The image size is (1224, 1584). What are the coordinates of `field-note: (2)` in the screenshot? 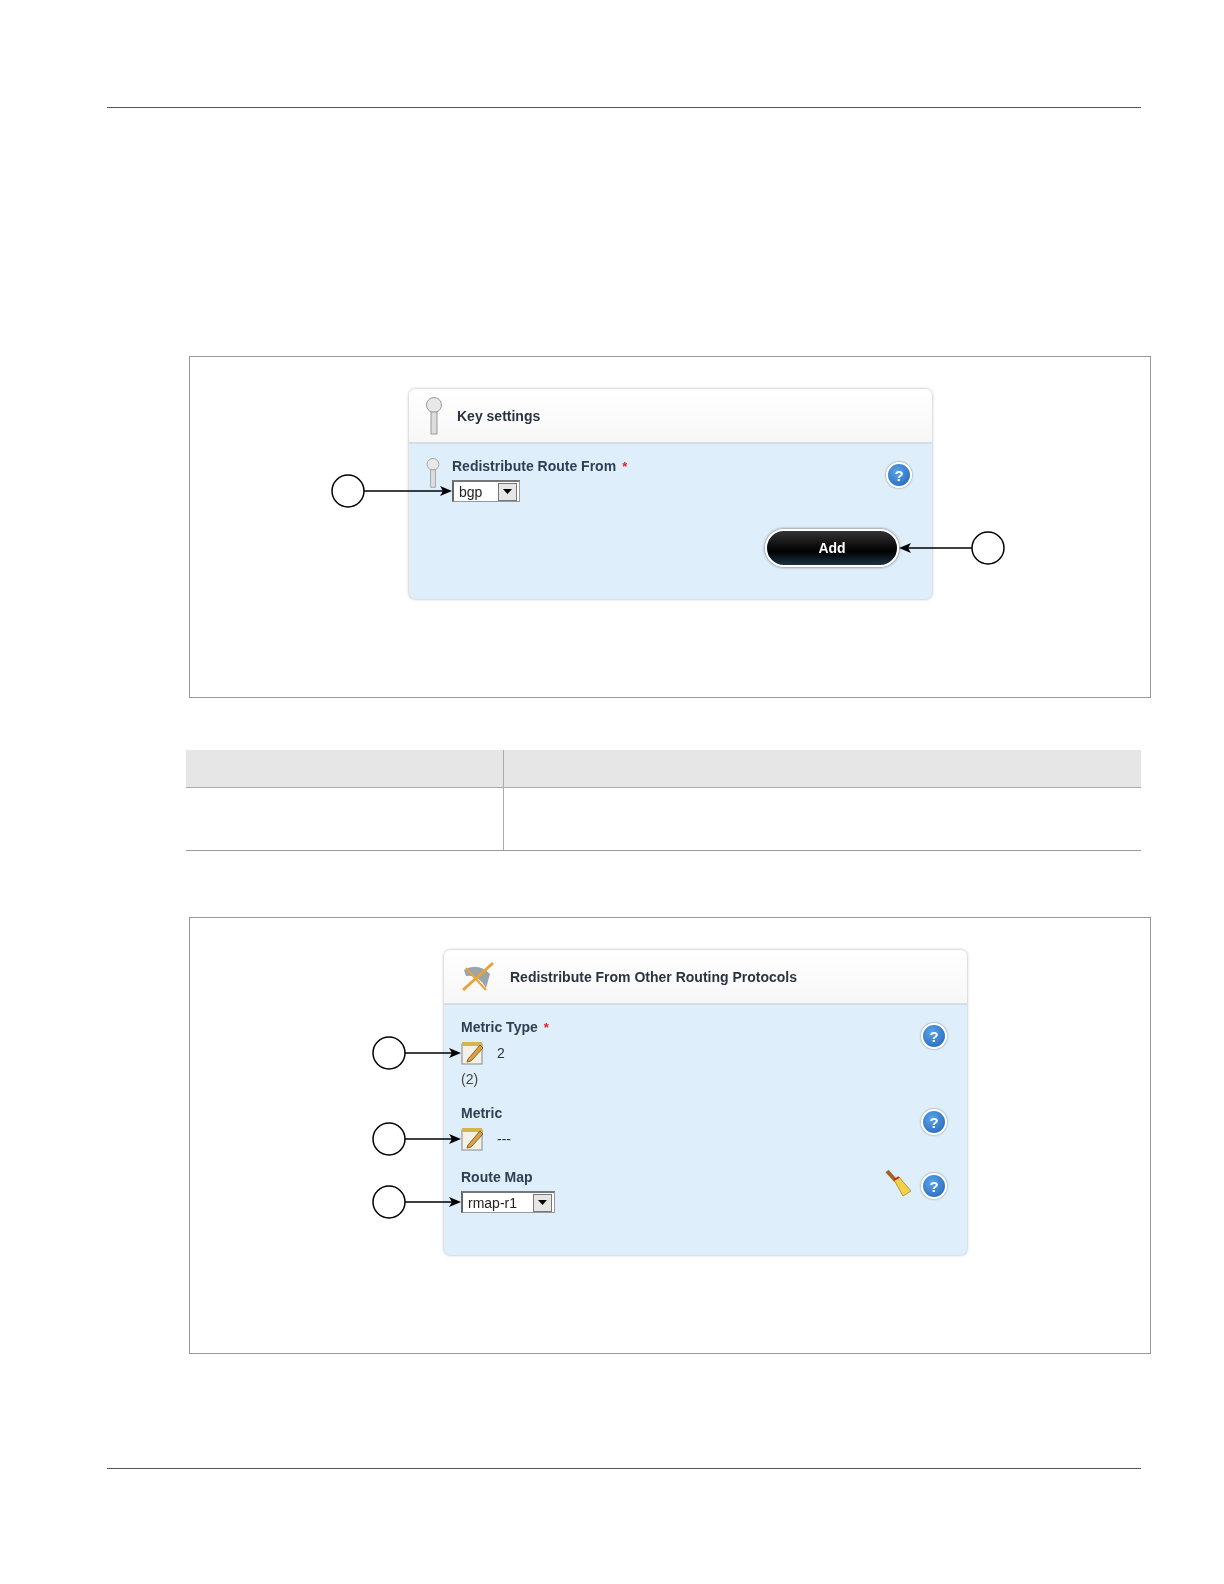 It's located at (470, 1079).